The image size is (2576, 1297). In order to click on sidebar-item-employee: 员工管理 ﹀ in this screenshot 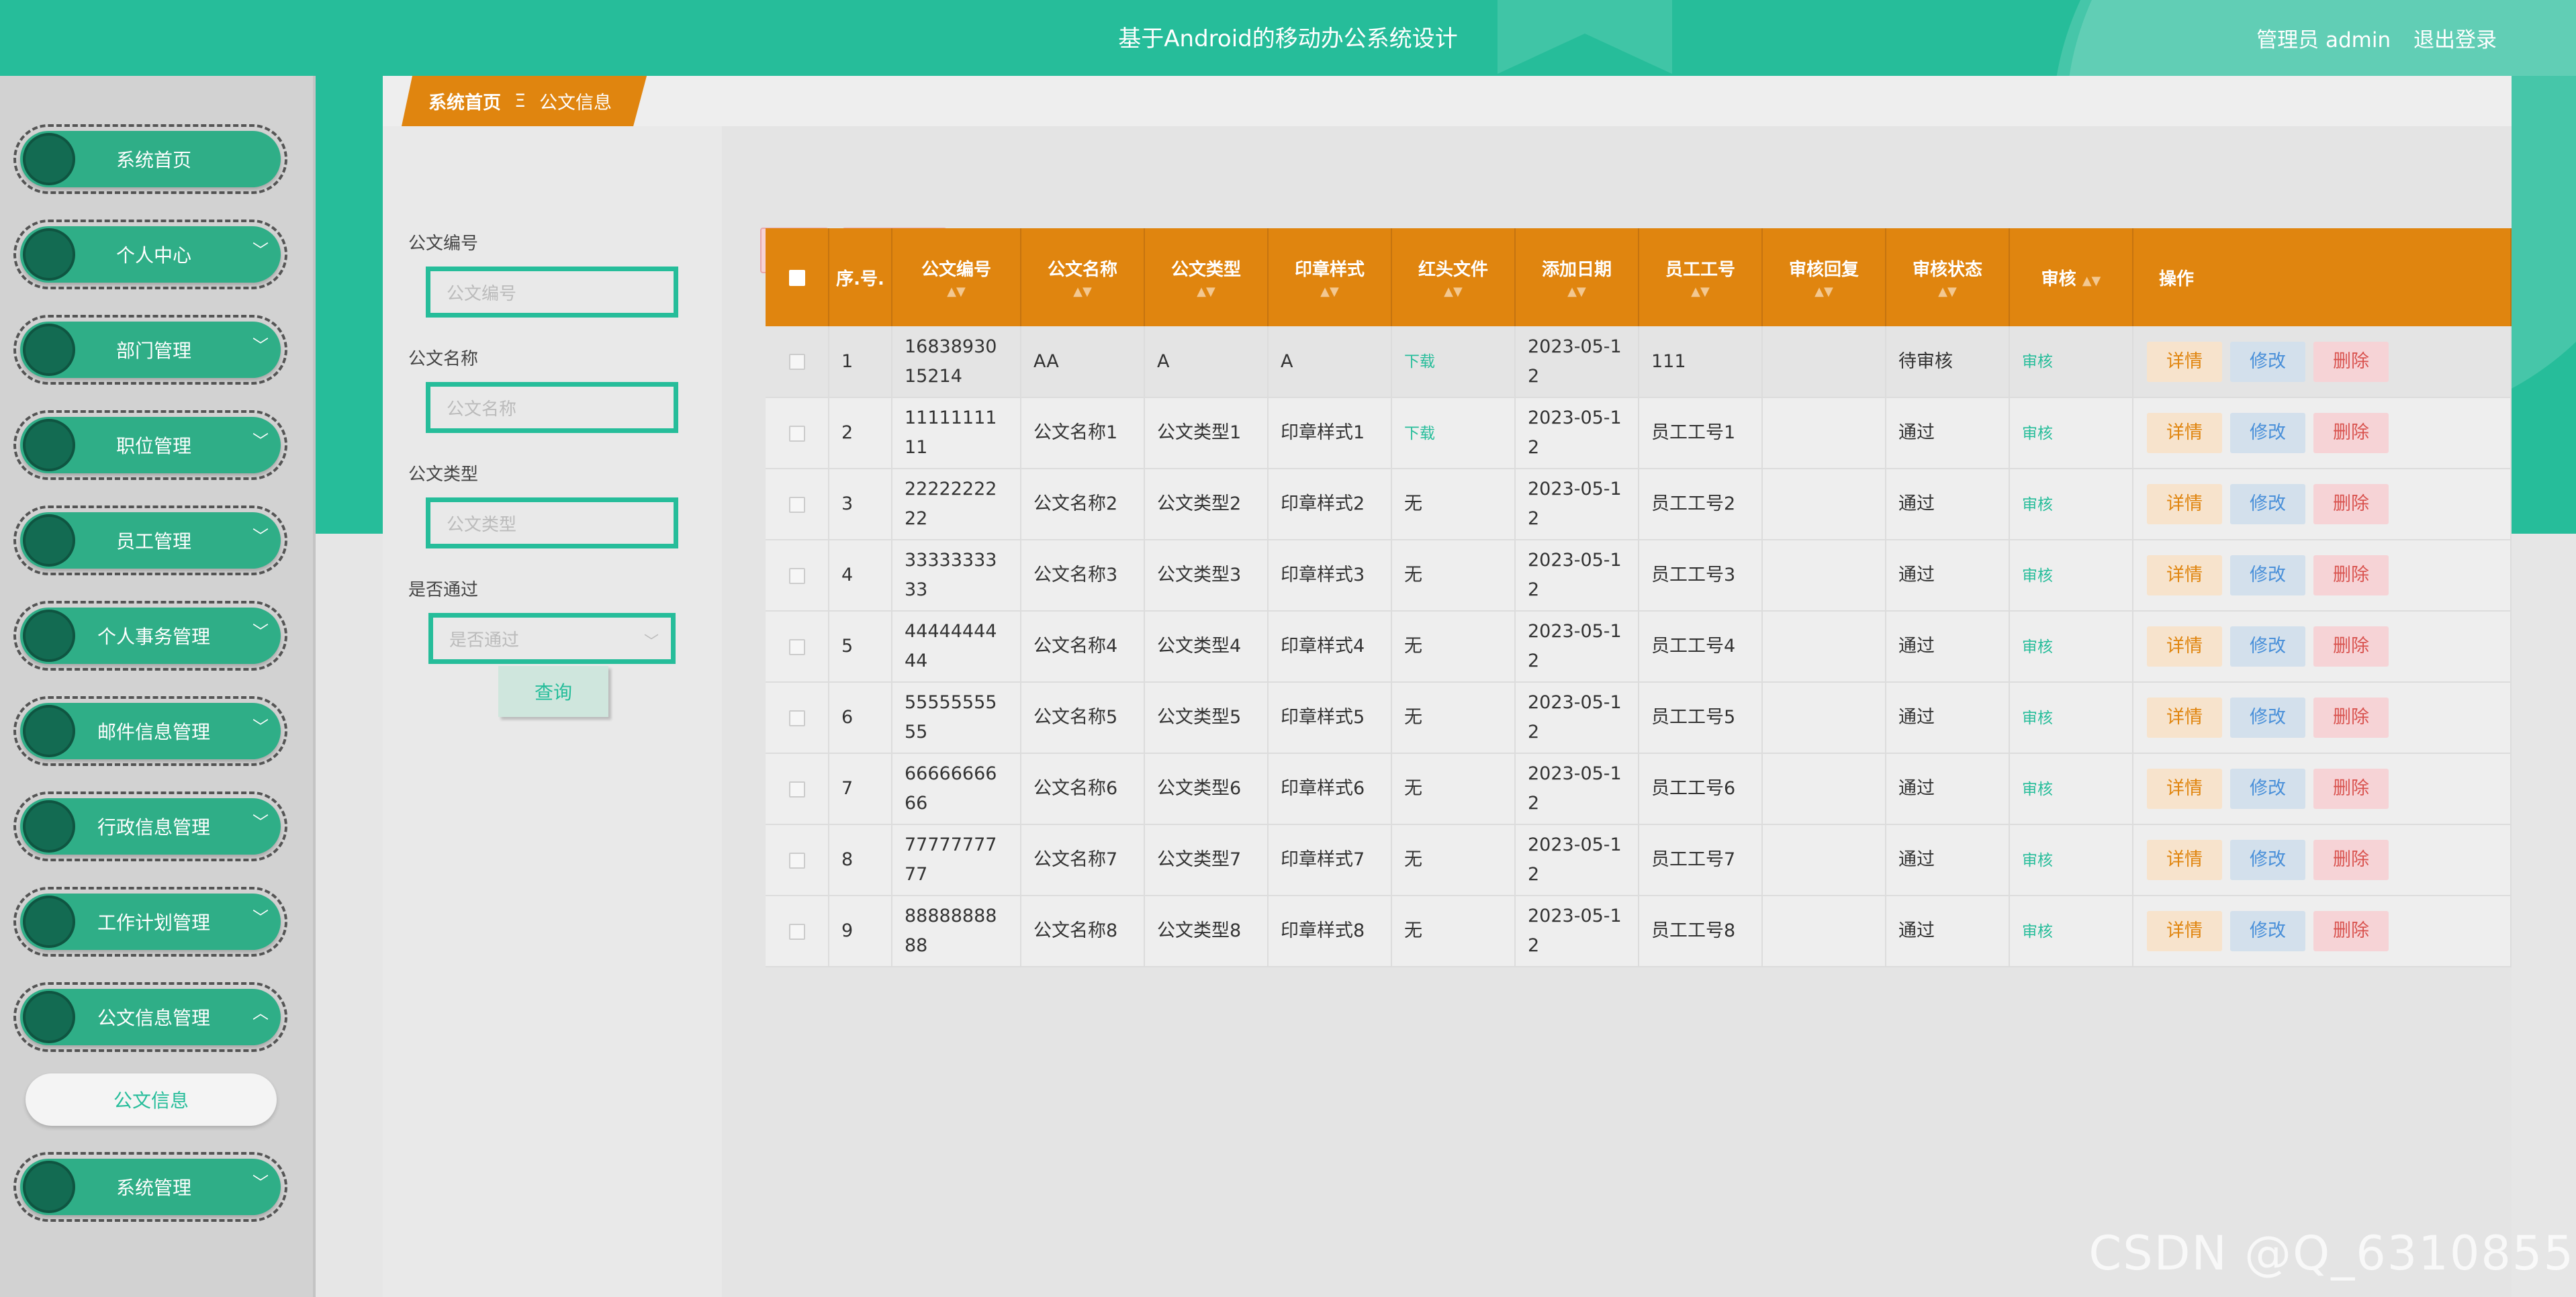, I will do `click(150, 540)`.